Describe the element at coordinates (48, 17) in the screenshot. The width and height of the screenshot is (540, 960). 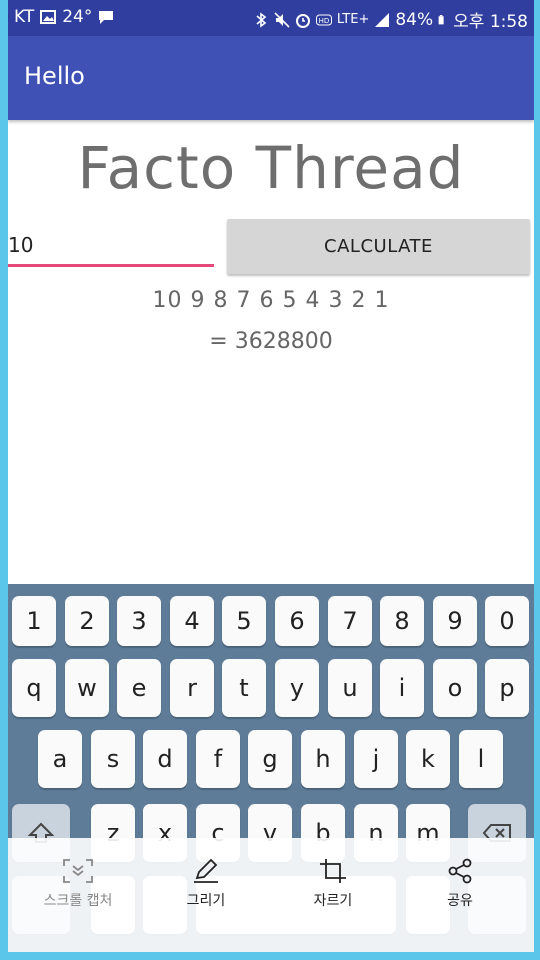
I see `gallery-icon` at that location.